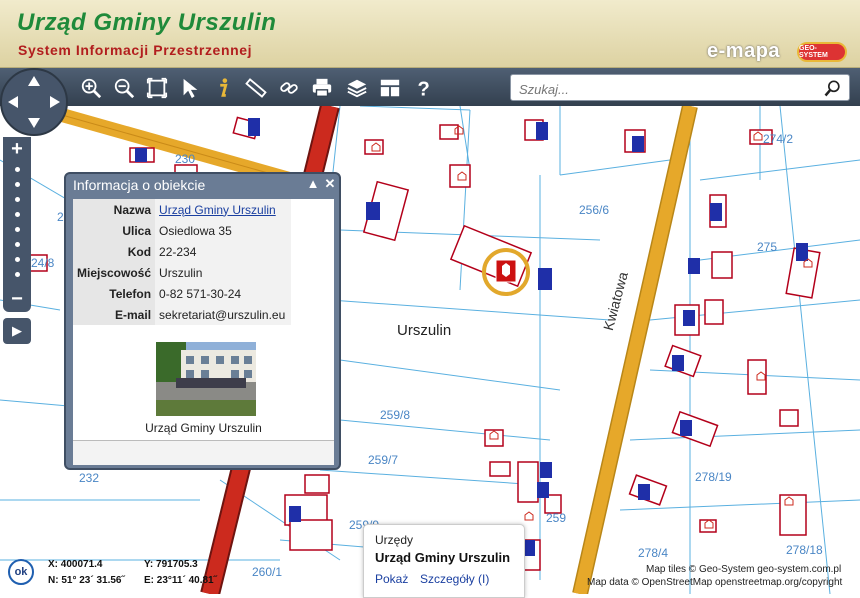 The image size is (860, 598). I want to click on parcel-label: 259/7, so click(383, 460).